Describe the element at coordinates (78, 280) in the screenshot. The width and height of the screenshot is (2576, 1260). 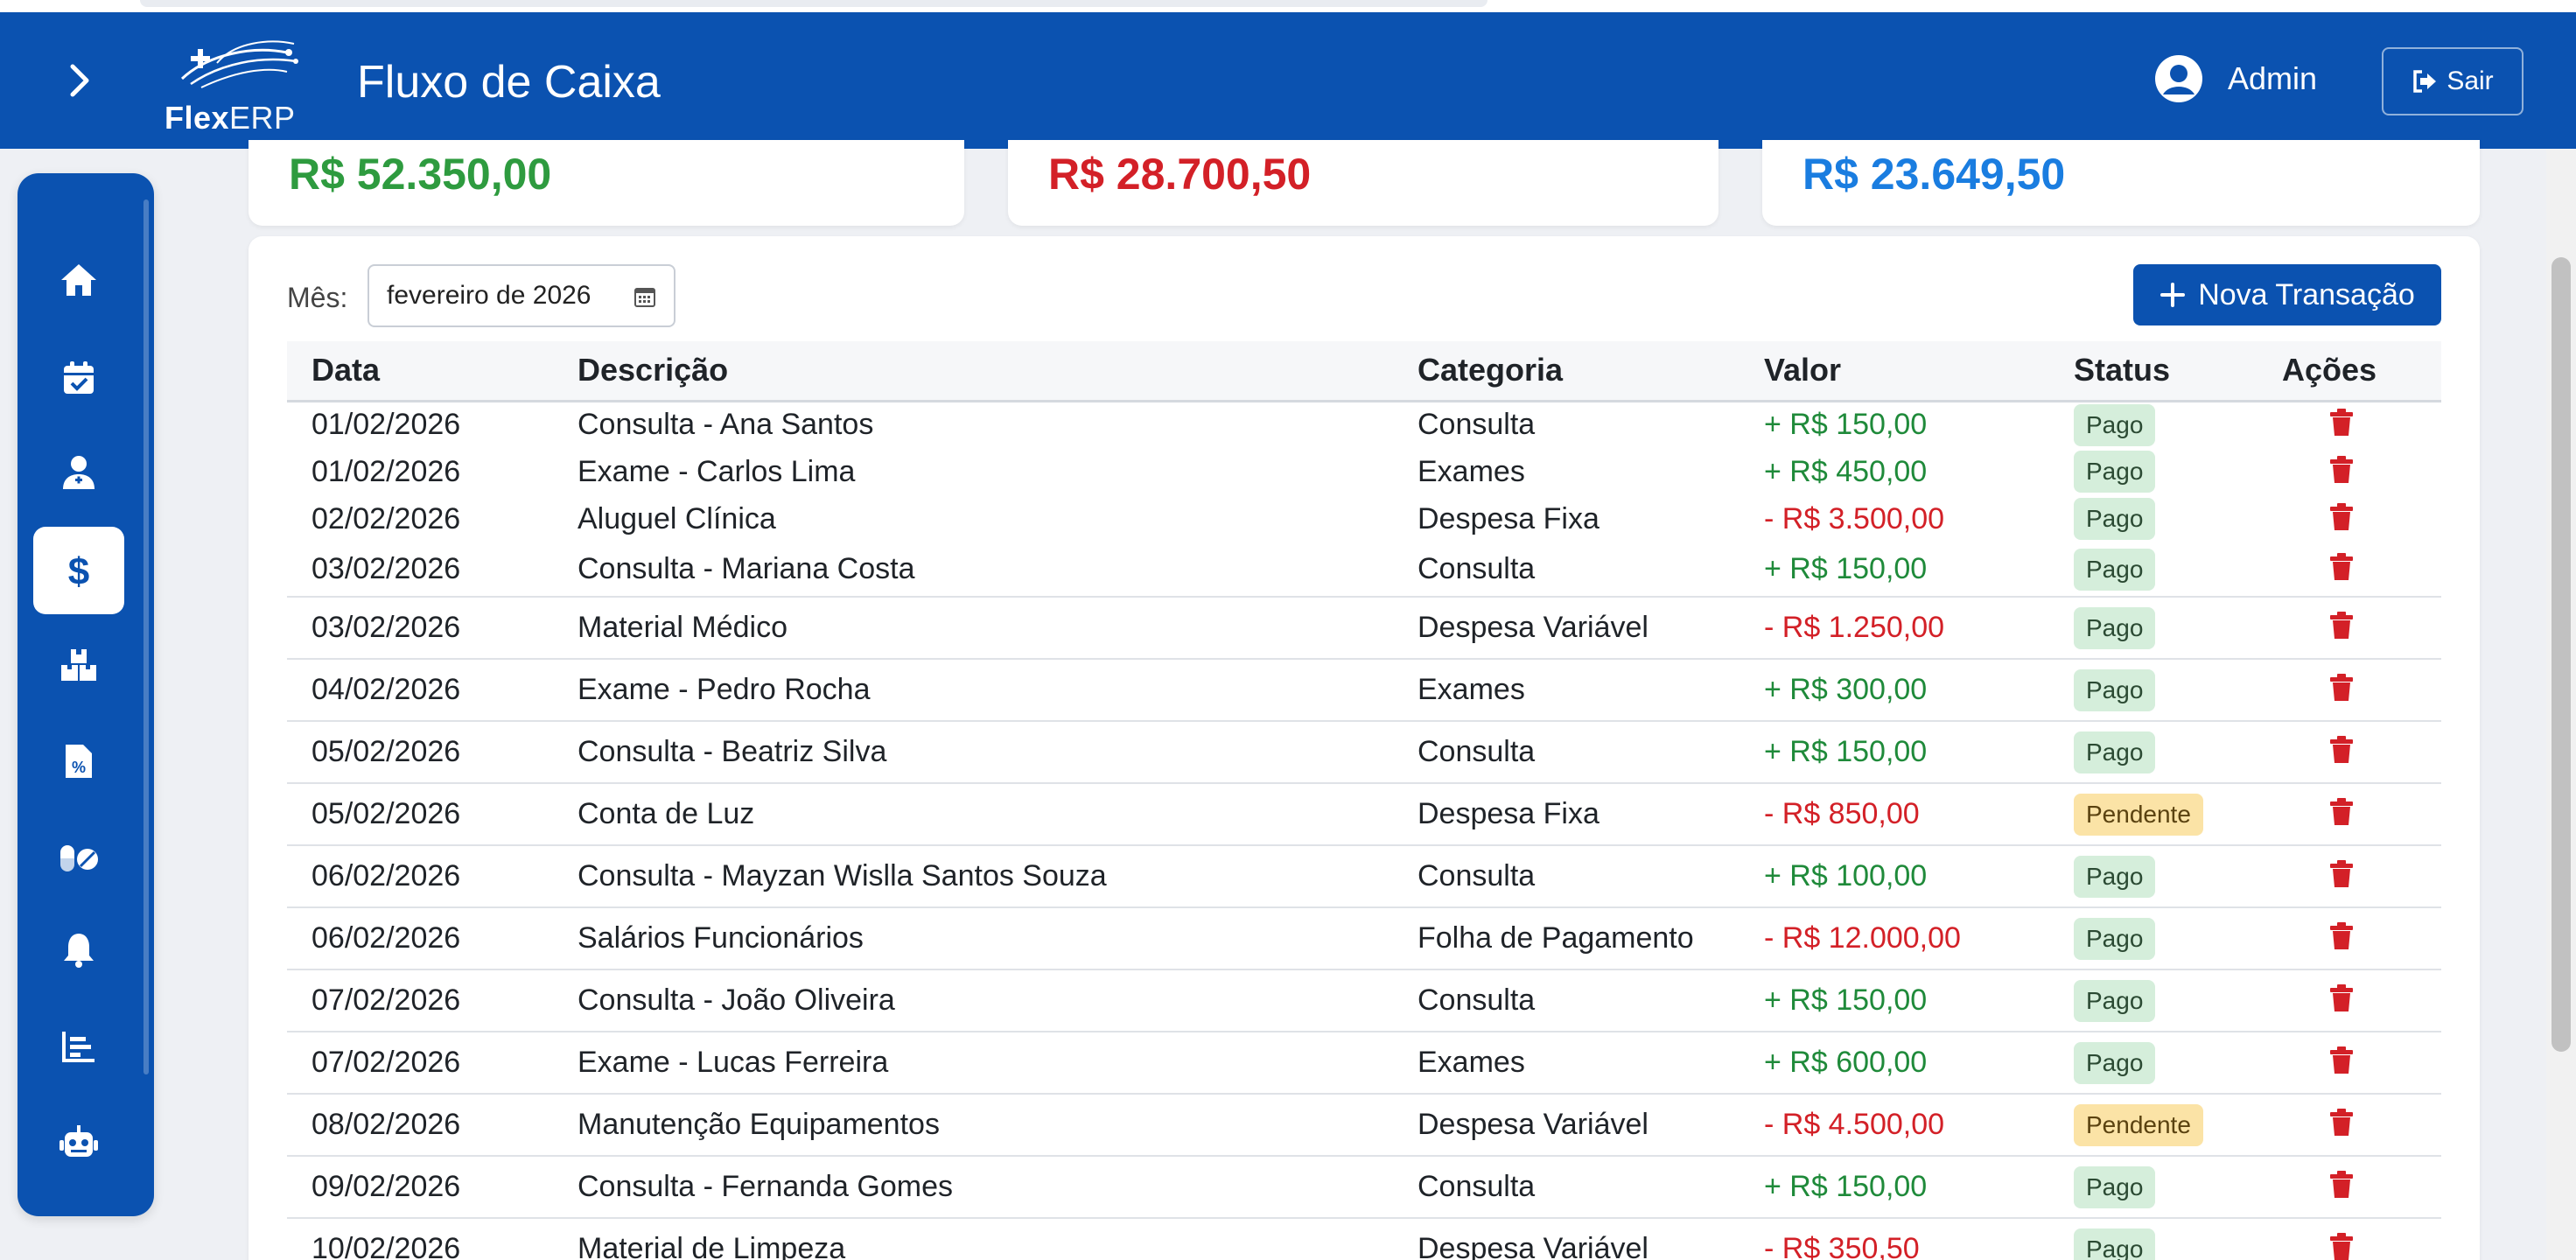
I see `sidebar-item-home` at that location.